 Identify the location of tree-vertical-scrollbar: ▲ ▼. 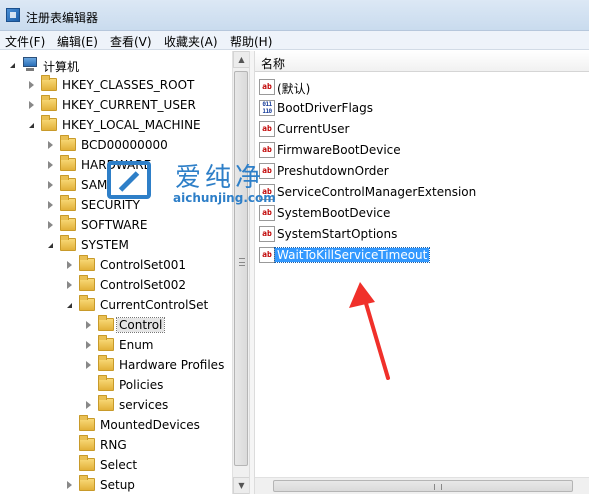
(241, 272).